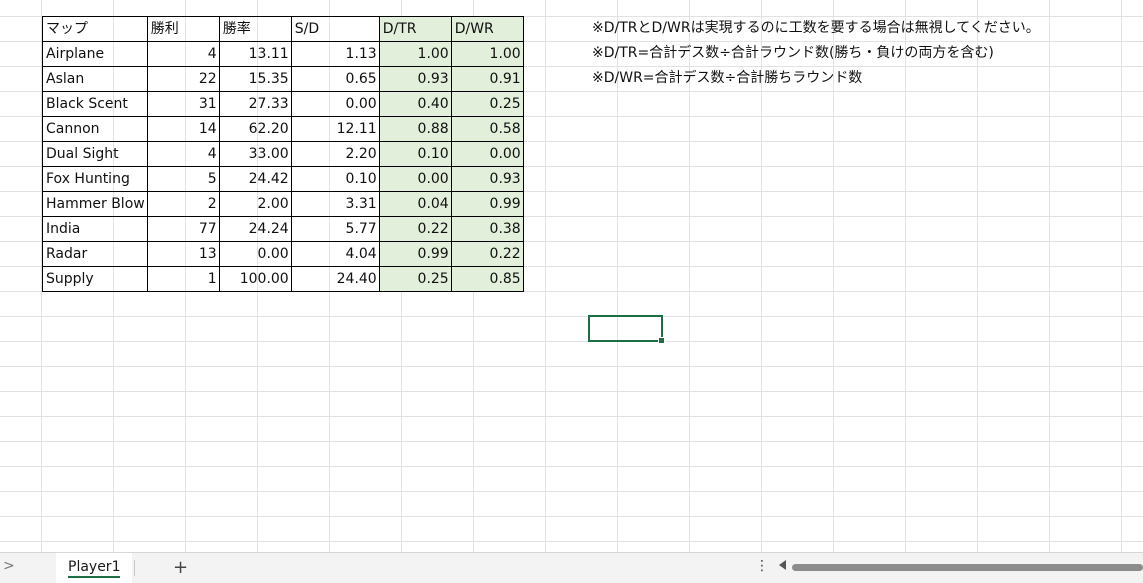 The height and width of the screenshot is (583, 1143). I want to click on cell-dtr: 0.25, so click(415, 279).